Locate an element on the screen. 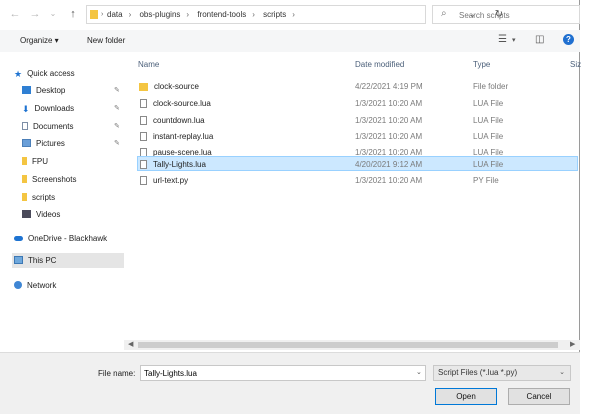  breadcrumb-item-obs-plugins: obs-plugins is located at coordinates (159, 14).